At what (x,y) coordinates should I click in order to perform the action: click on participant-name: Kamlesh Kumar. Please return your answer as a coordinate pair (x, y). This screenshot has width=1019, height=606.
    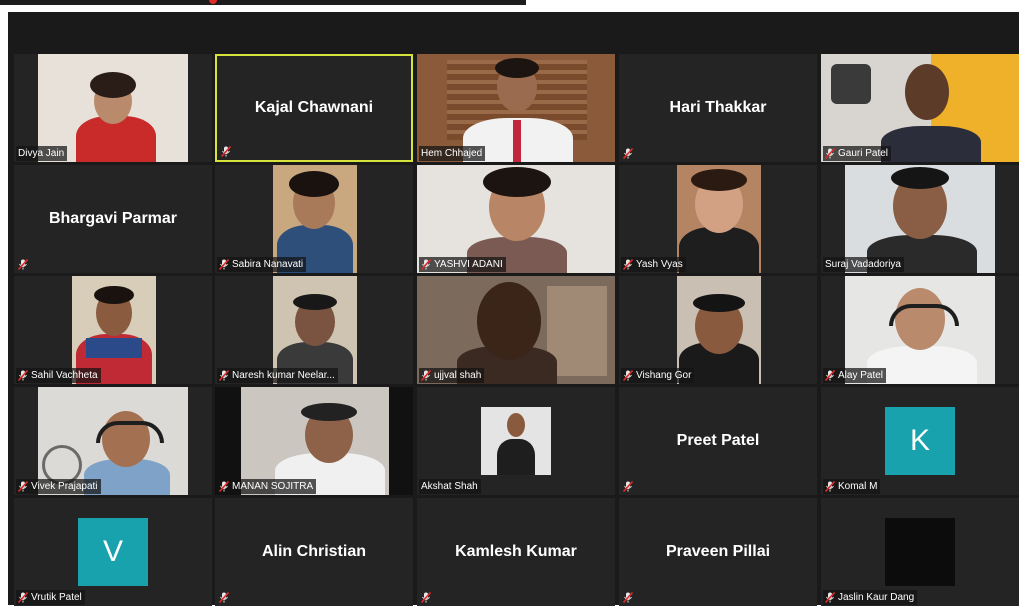
    Looking at the image, I should click on (516, 551).